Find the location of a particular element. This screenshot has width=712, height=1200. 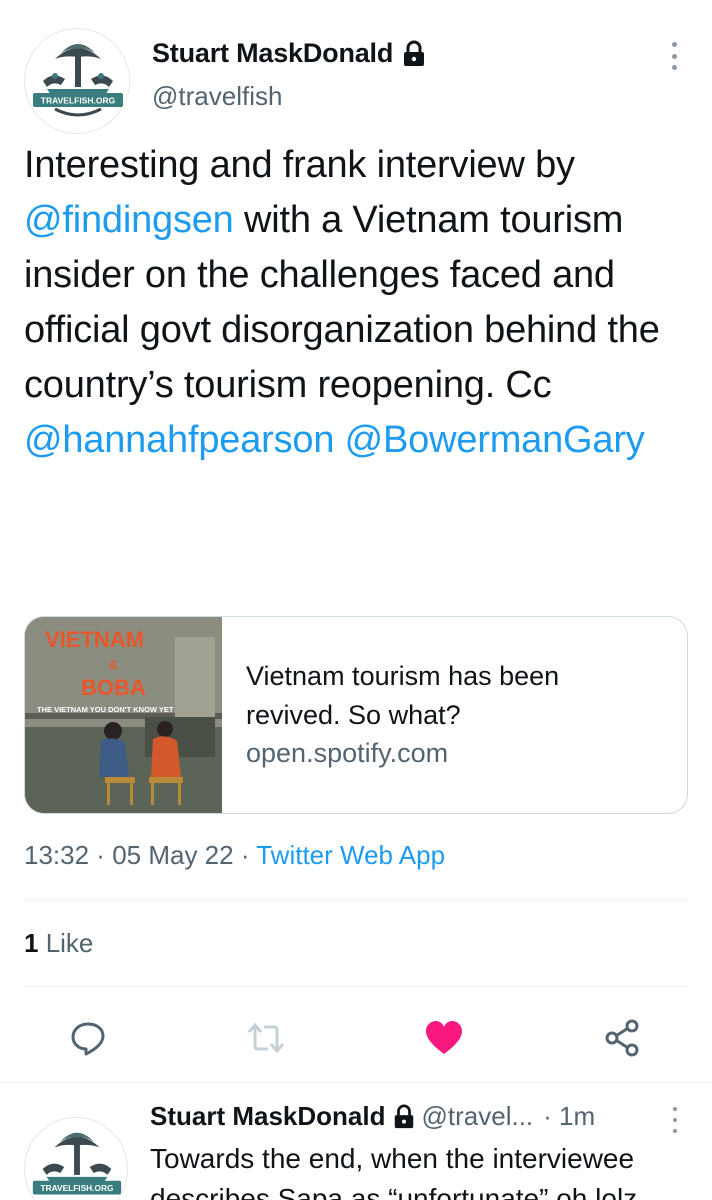

tweet-meta: 13:32 · 05 May 22 · Twitter Web App is located at coordinates (234, 855).